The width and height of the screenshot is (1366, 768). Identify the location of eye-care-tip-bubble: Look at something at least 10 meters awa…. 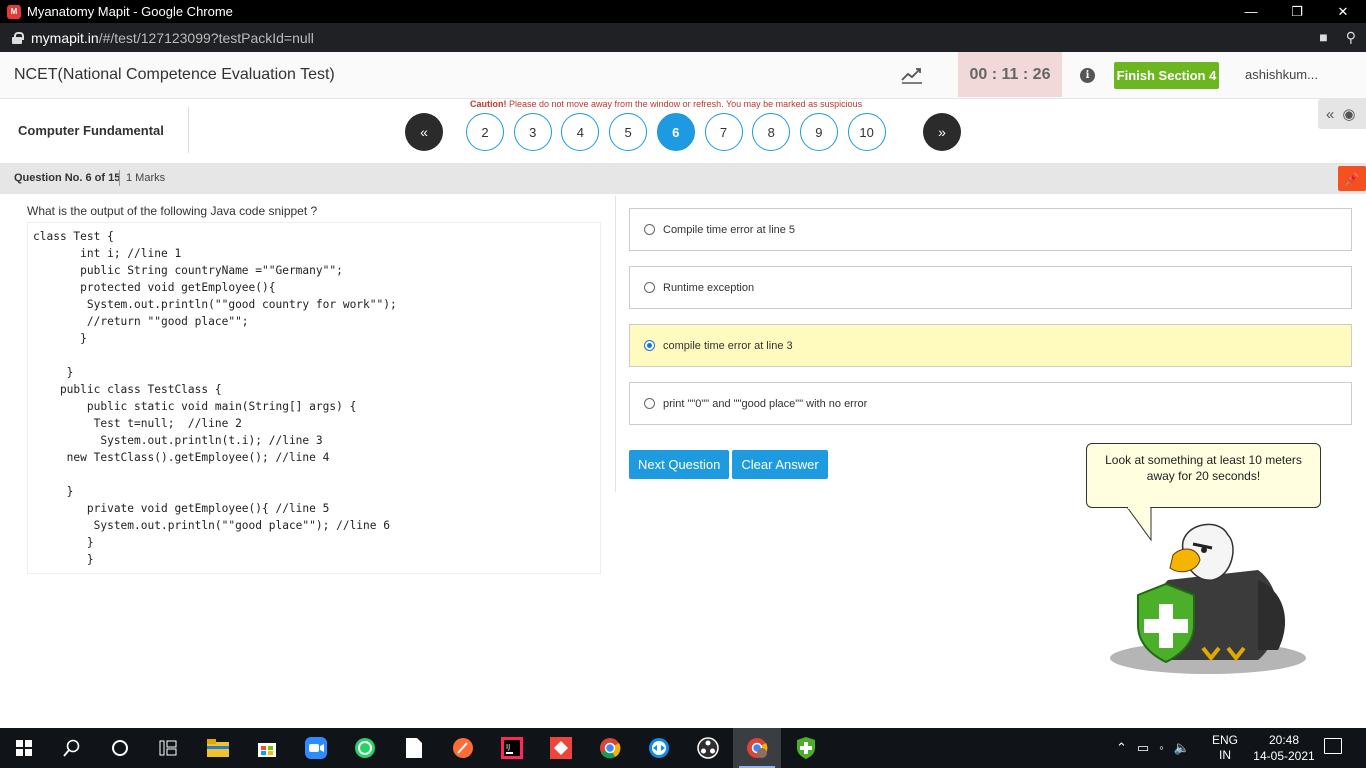
(1203, 475).